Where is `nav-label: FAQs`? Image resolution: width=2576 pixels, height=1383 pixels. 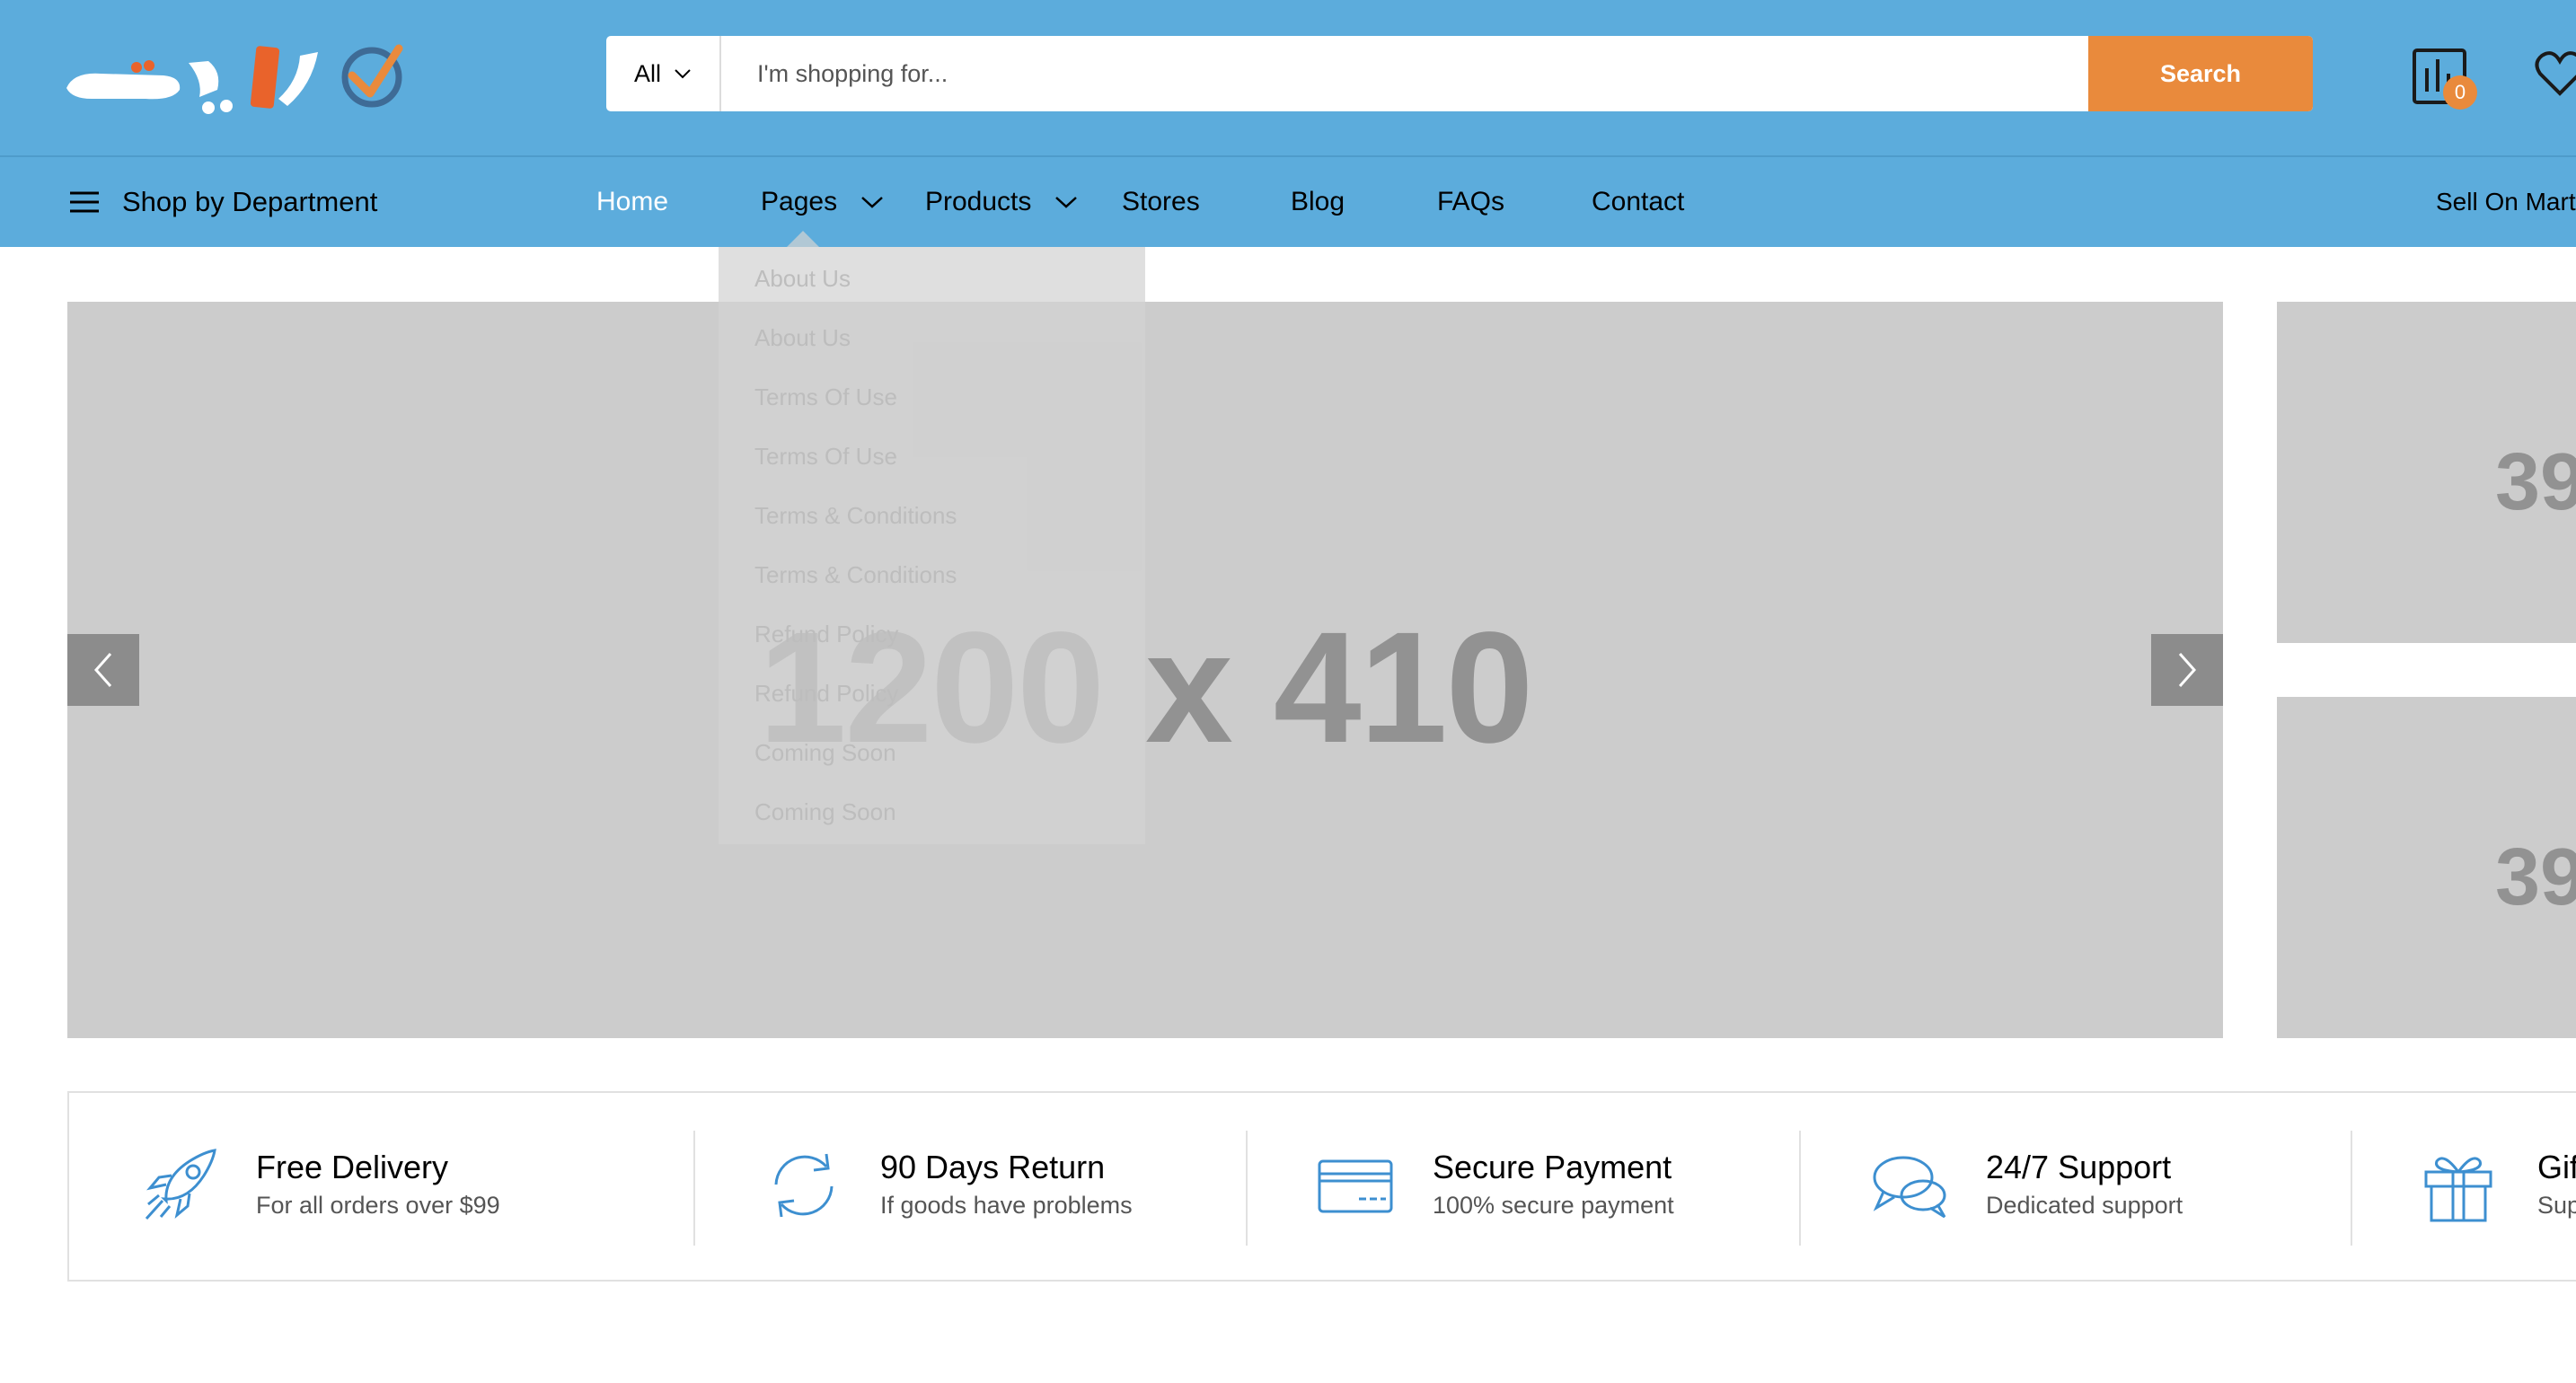
nav-label: FAQs is located at coordinates (1471, 201).